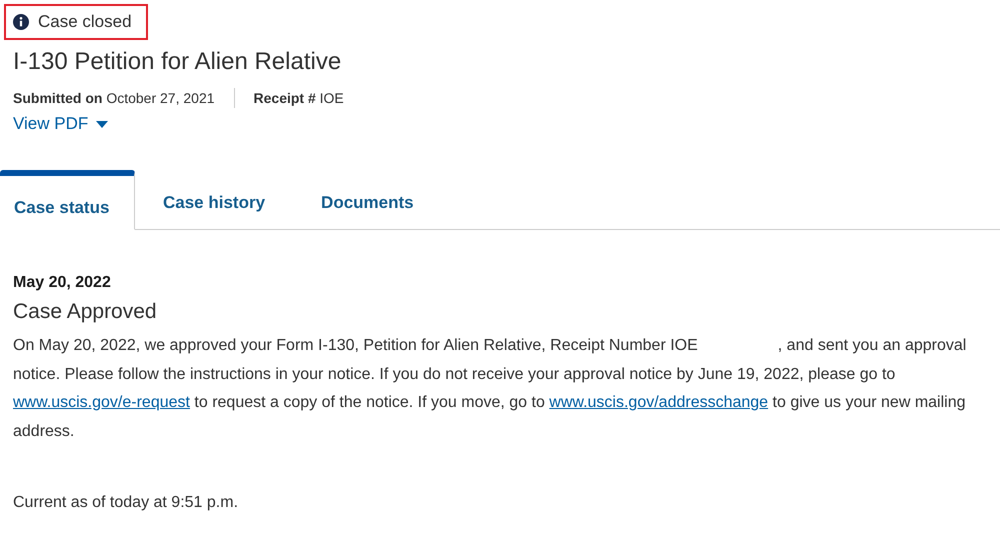 Image resolution: width=1000 pixels, height=554 pixels. I want to click on update-date: May 20, 2022, so click(62, 283).